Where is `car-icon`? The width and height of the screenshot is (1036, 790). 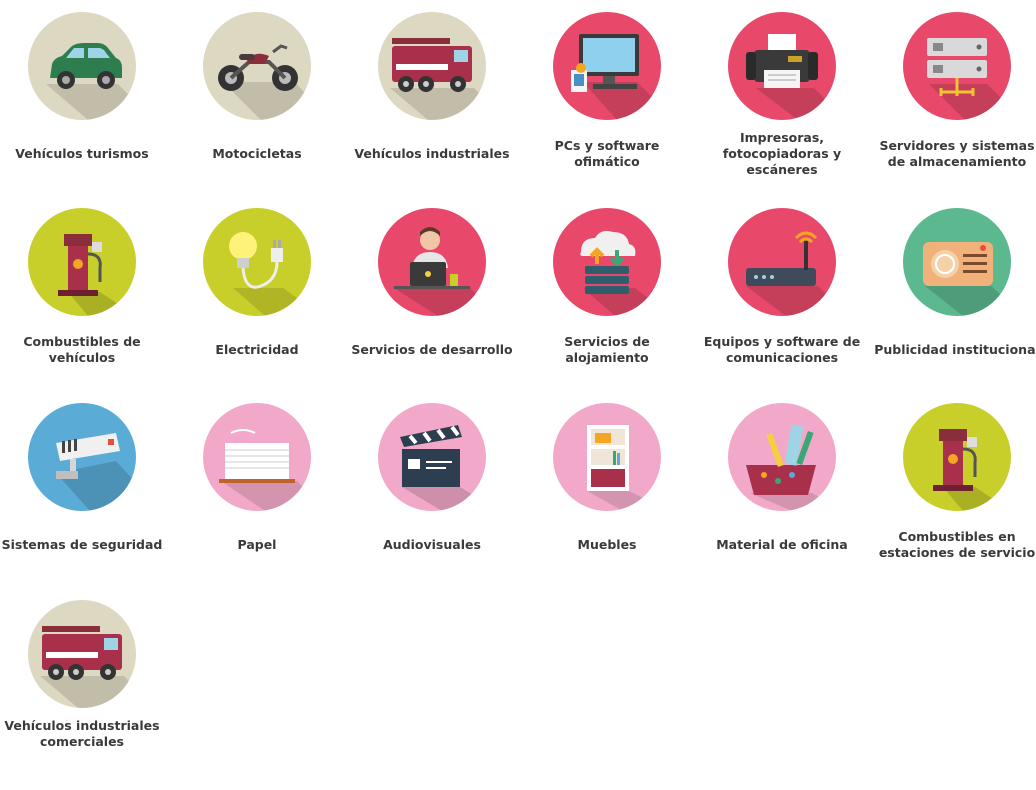 car-icon is located at coordinates (82, 66).